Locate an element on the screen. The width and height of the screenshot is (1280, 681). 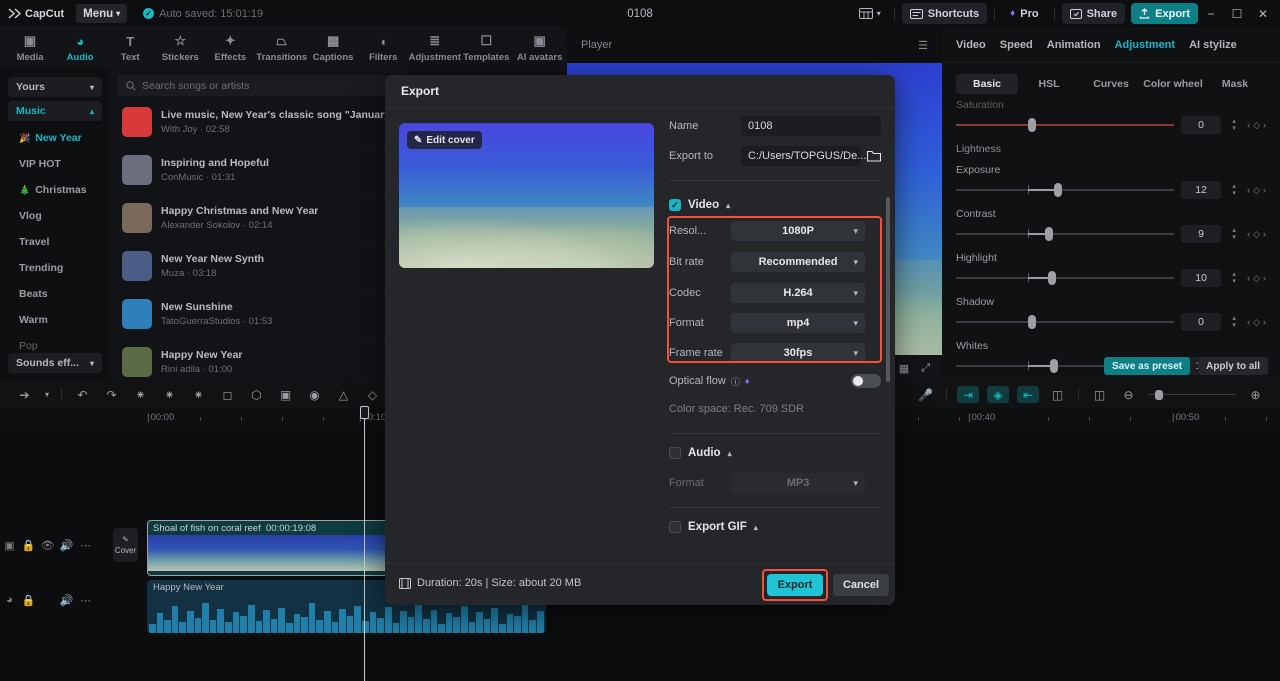
saturation-keyframe: ‹ ◇ › is located at coordinates (1256, 125).